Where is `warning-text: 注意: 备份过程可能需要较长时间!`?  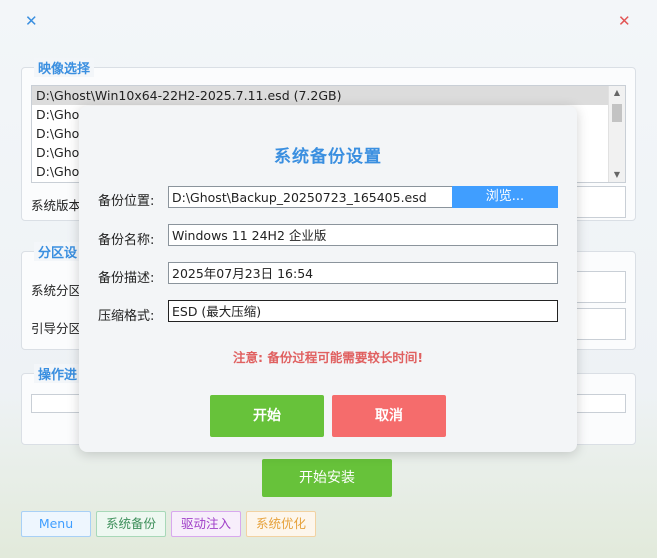 warning-text: 注意: 备份过程可能需要较长时间! is located at coordinates (328, 357).